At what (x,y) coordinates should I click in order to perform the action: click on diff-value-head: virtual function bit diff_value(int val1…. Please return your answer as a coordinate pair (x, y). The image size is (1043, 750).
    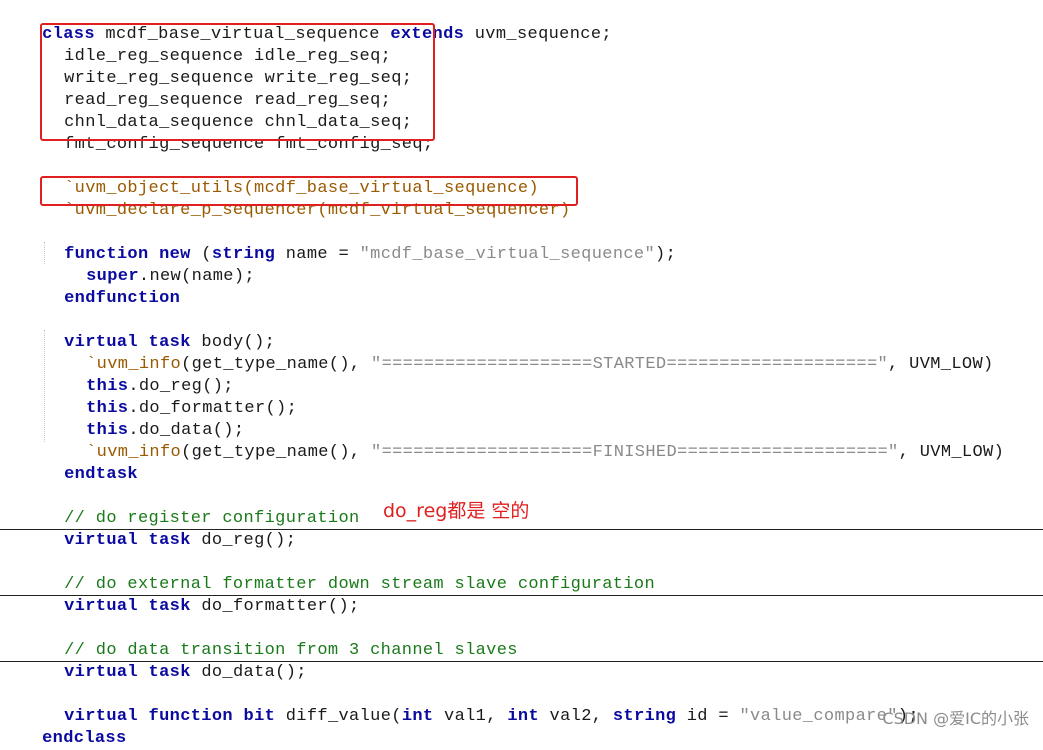
    Looking at the image, I should click on (402, 716).